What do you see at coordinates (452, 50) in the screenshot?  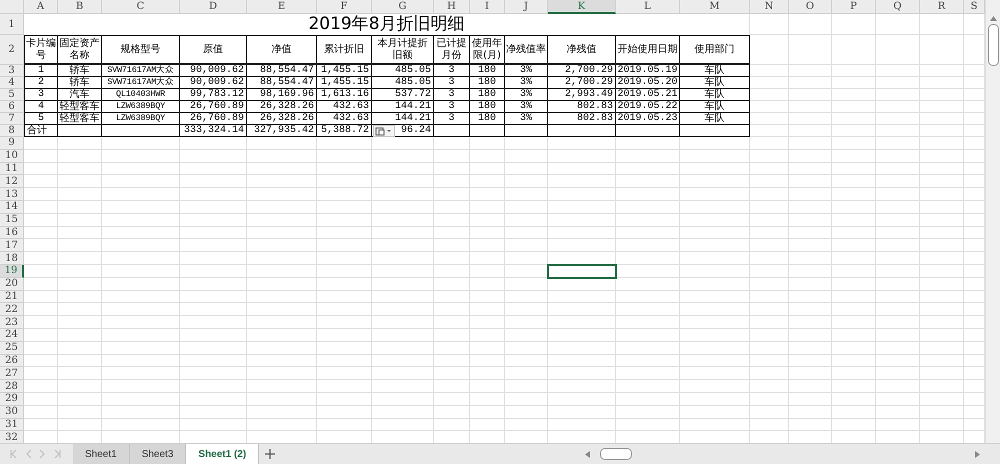 I see `column-title: 已计提月份` at bounding box center [452, 50].